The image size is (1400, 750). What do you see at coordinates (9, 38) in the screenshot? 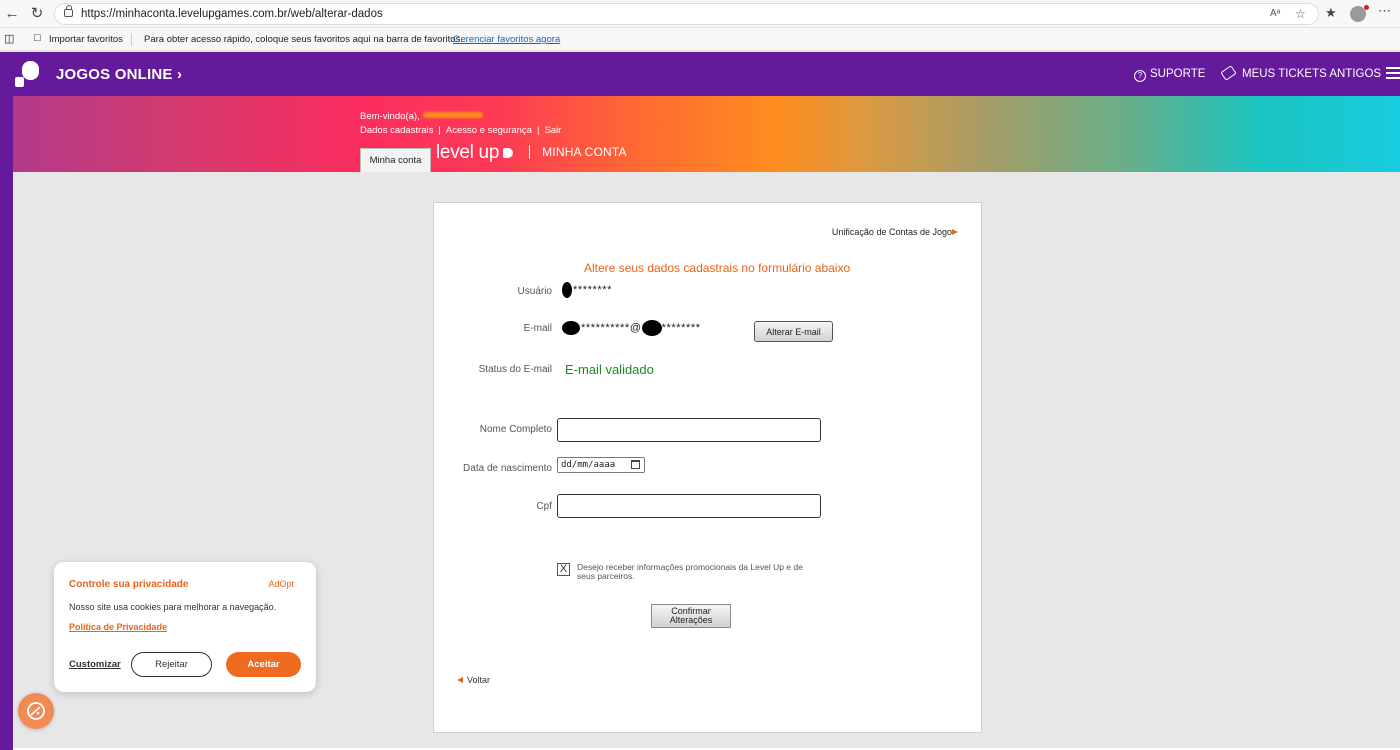
I see `collections-icon: ◫` at bounding box center [9, 38].